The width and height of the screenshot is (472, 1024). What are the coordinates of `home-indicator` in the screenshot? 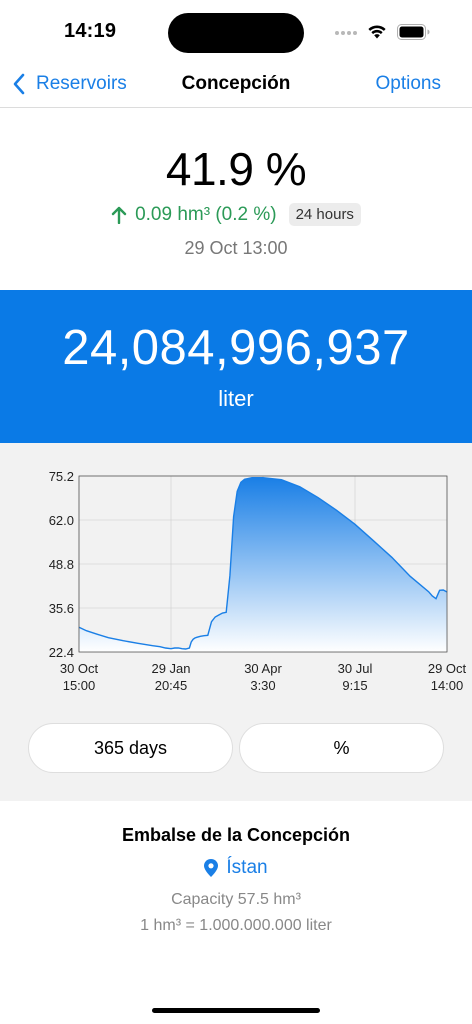 It's located at (236, 1010).